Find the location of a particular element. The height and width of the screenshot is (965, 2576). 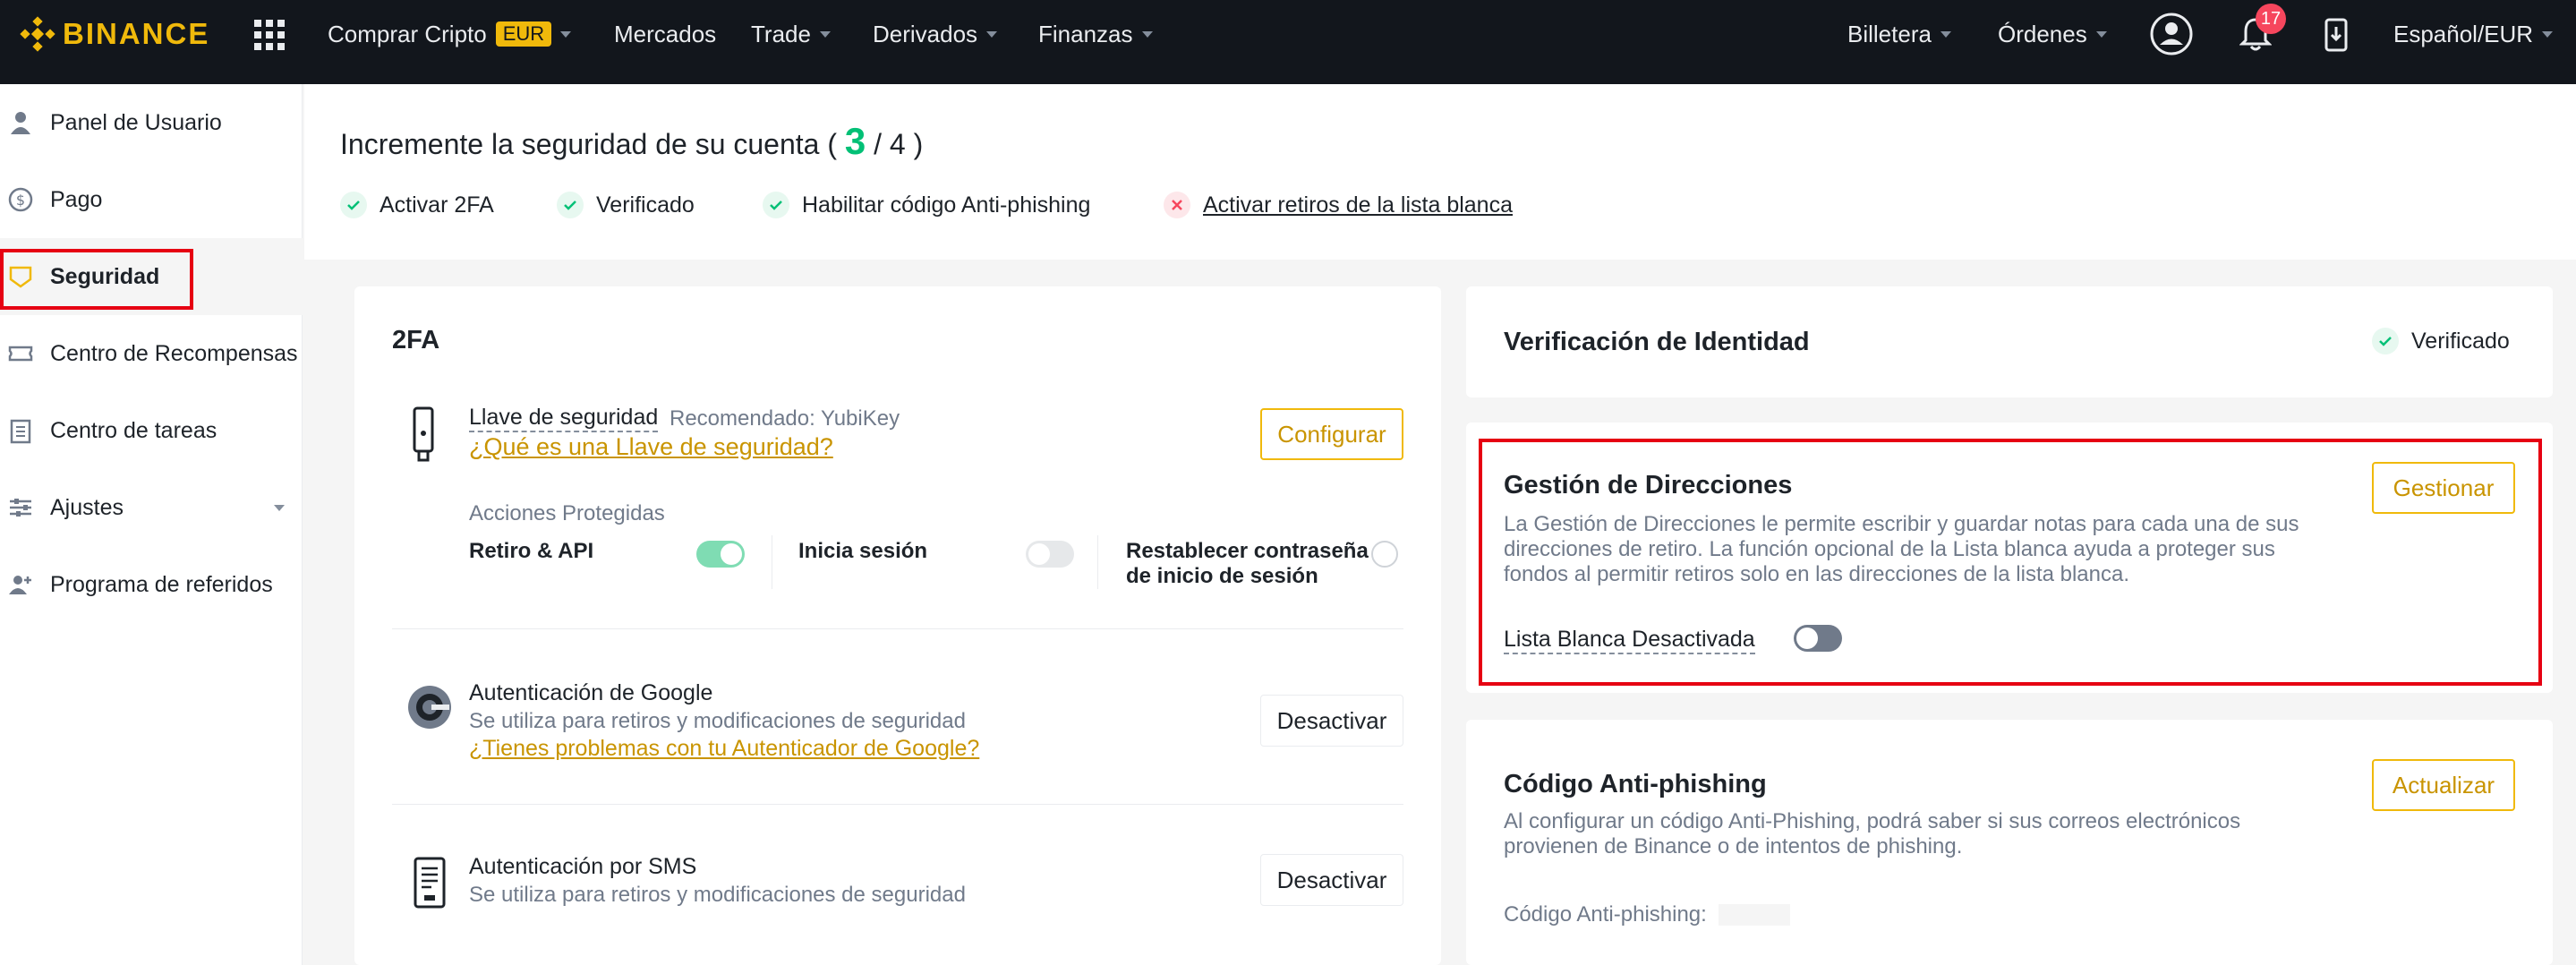

google-deactivate-button: Desactivar is located at coordinates (1331, 721).